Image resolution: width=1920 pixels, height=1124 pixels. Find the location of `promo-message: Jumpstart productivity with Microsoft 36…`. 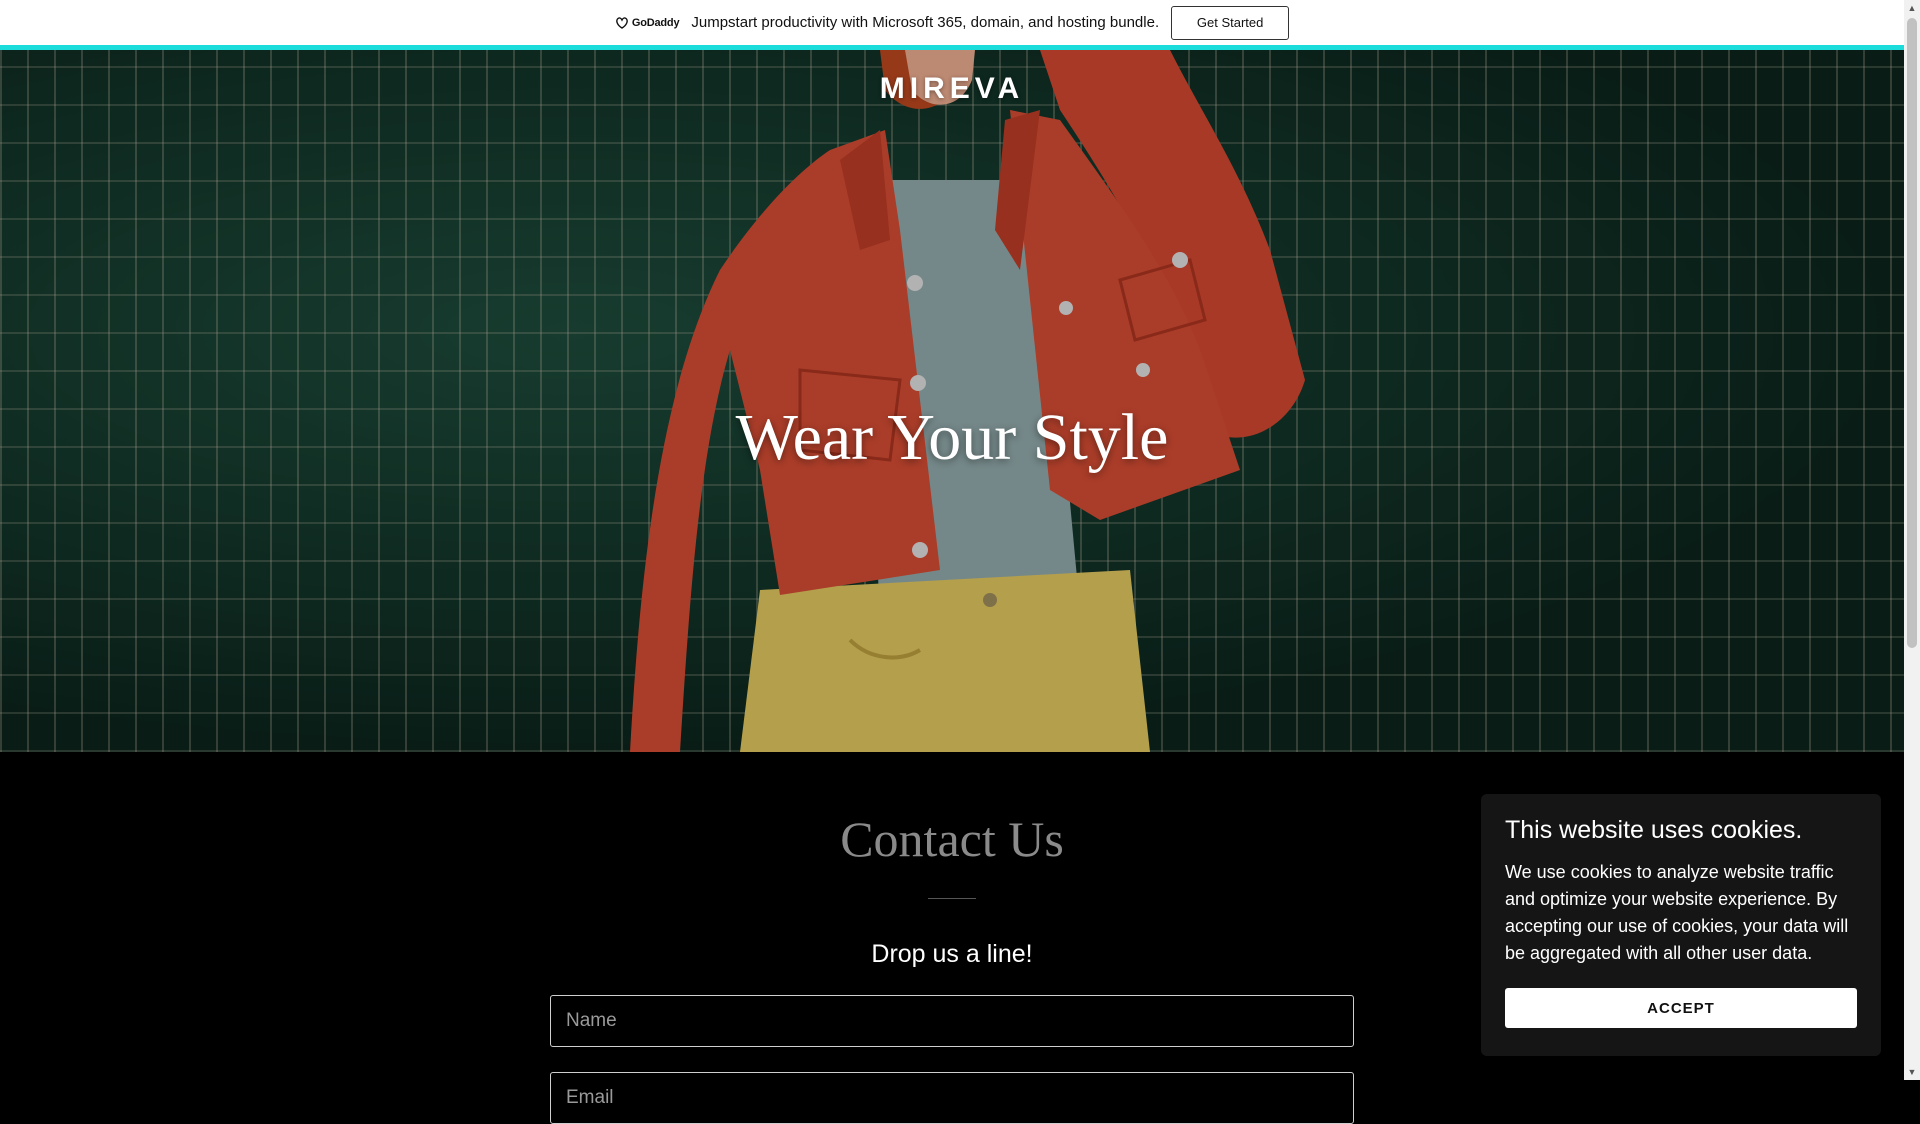

promo-message: Jumpstart productivity with Microsoft 36… is located at coordinates (925, 22).